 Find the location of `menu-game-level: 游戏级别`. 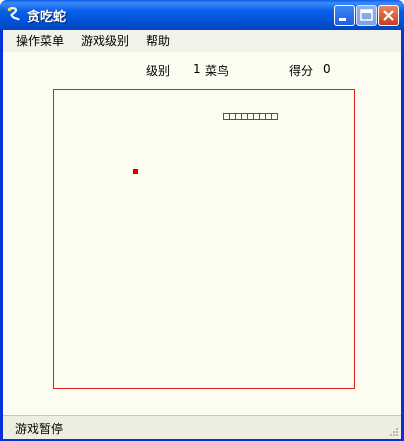

menu-game-level: 游戏级别 is located at coordinates (105, 41).